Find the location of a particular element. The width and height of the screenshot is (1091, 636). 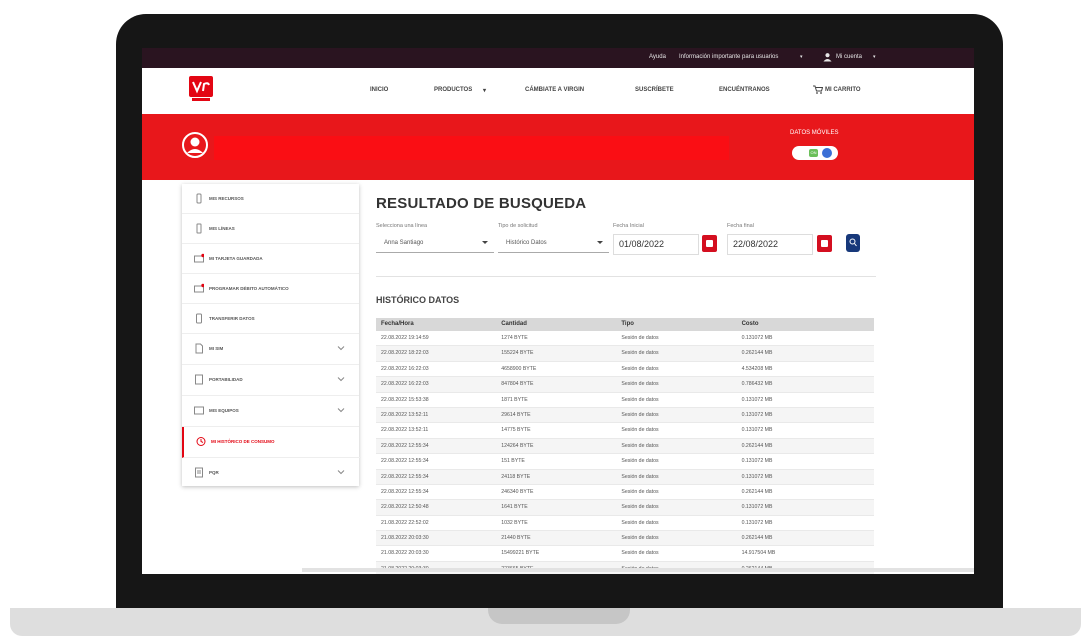

calendar-icon is located at coordinates (824, 243).